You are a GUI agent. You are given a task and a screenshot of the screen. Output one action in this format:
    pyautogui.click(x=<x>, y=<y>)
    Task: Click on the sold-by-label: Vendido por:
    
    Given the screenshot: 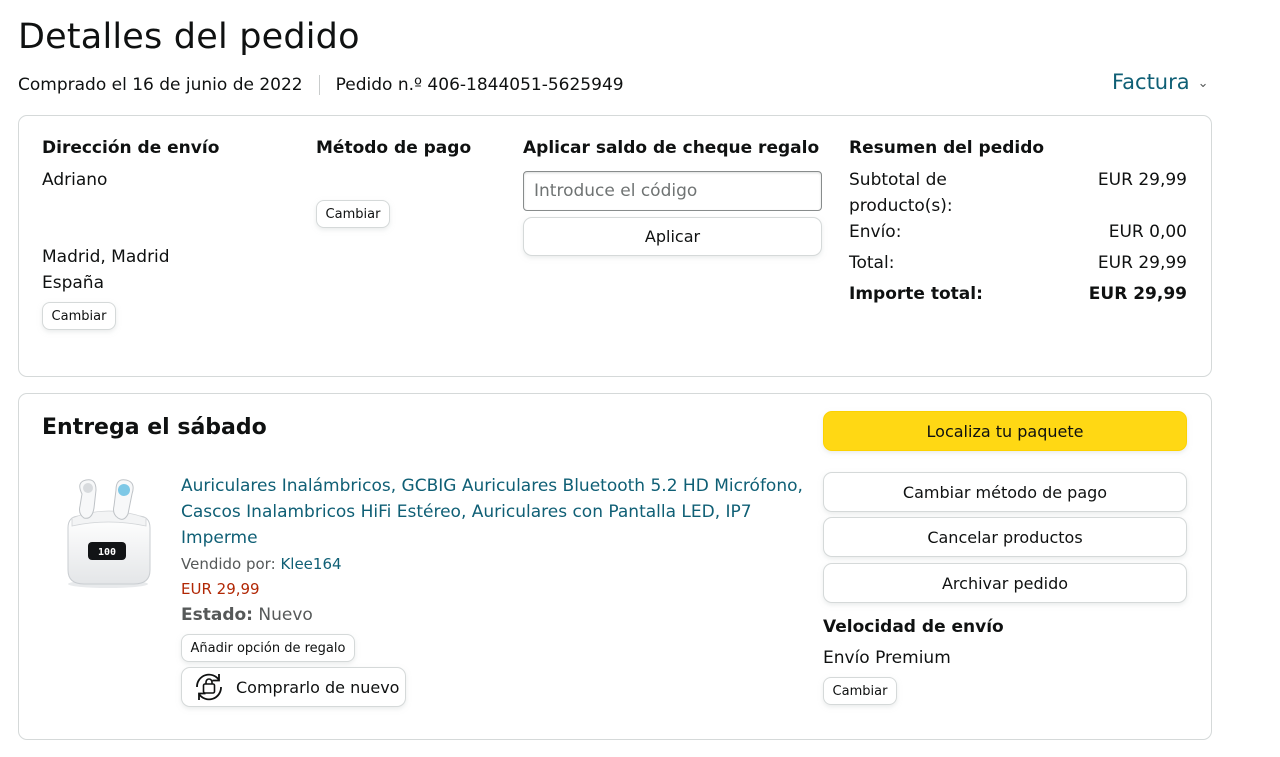 What is the action you would take?
    pyautogui.click(x=228, y=564)
    